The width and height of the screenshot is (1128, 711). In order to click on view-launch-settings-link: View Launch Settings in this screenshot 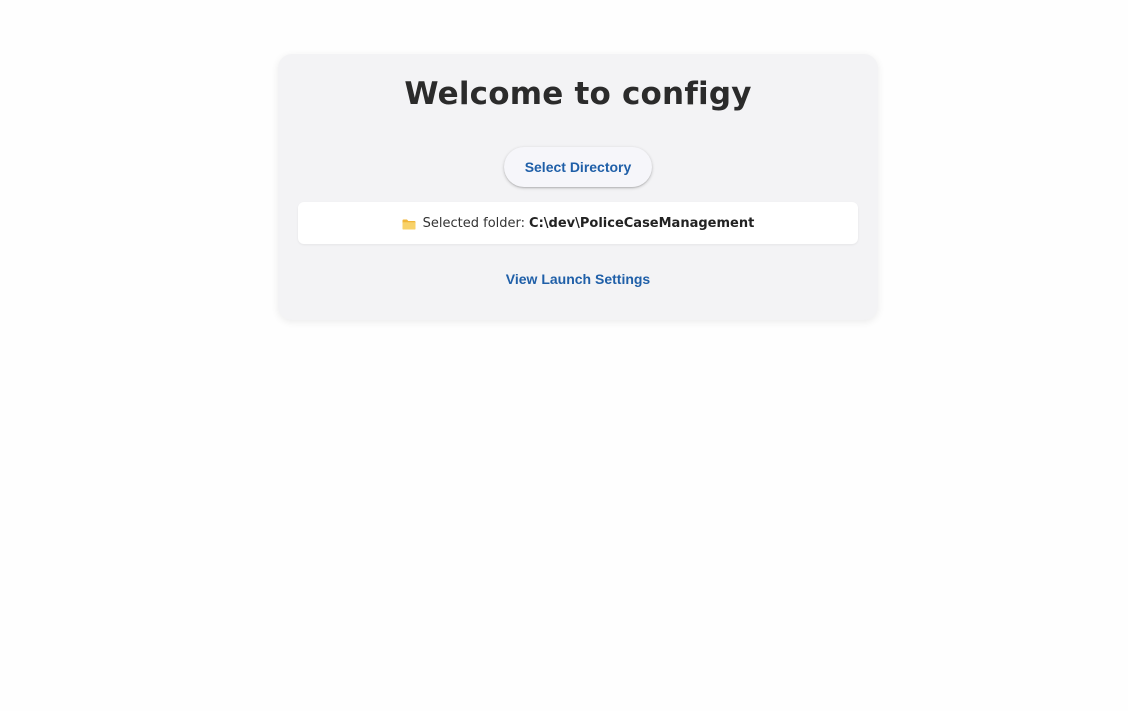, I will do `click(578, 279)`.